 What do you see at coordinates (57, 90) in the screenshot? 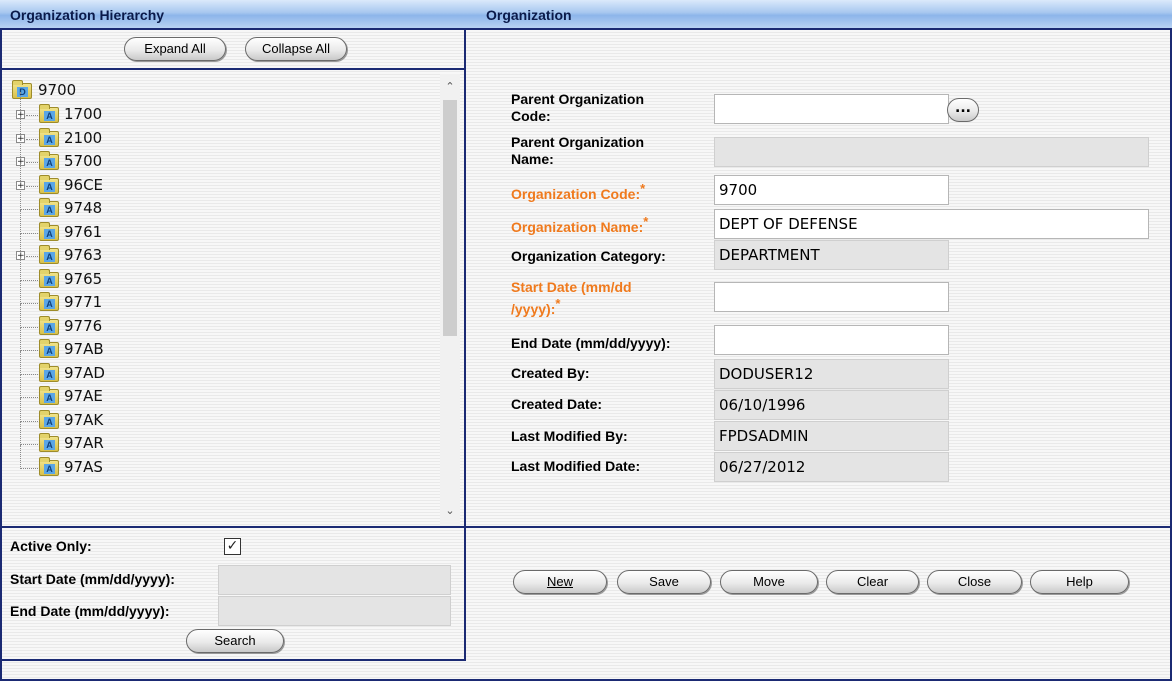
I see `tree-node-label: 9700` at bounding box center [57, 90].